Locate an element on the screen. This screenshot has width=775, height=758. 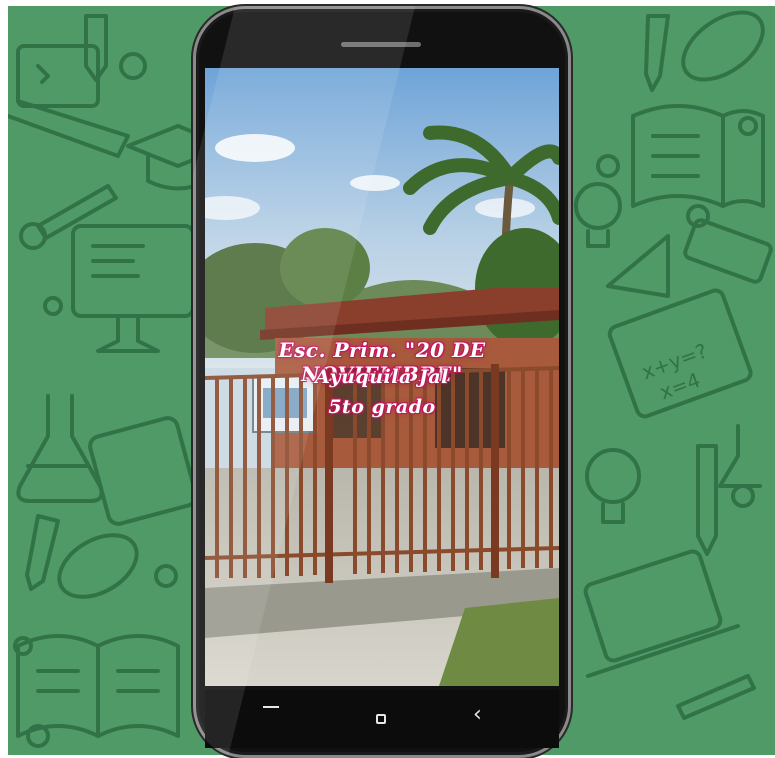
back-icon: ‹ is located at coordinates (477, 715).